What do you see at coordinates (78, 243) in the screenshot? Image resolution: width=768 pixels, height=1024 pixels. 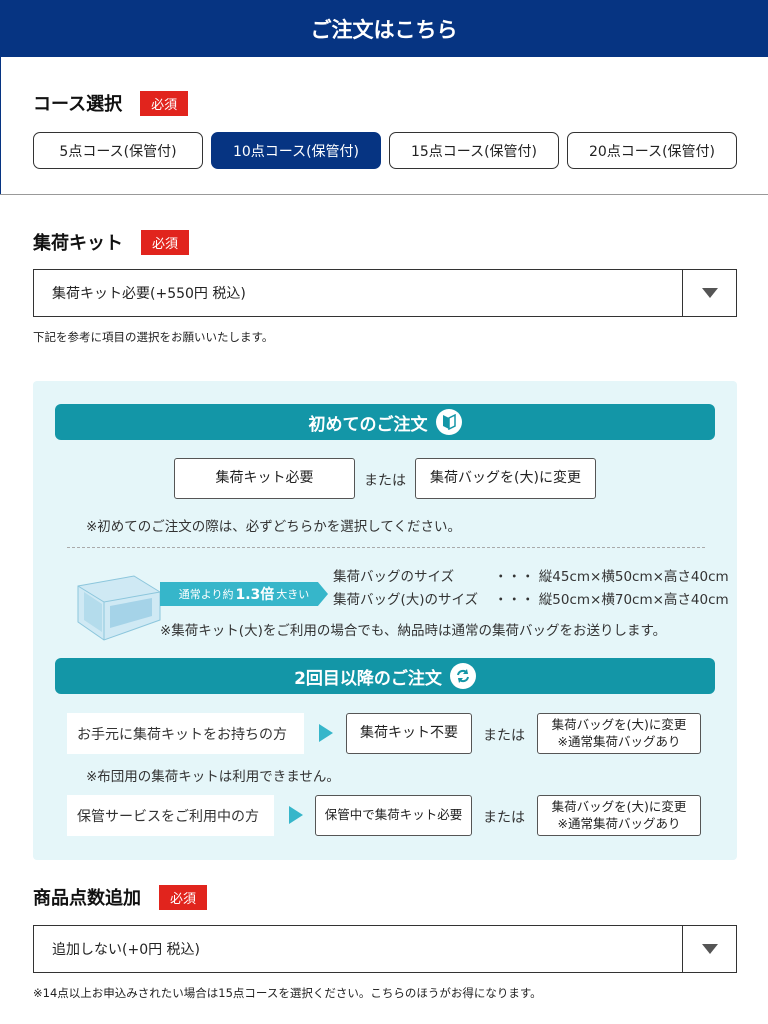 I see `kit-title: 集荷キット` at bounding box center [78, 243].